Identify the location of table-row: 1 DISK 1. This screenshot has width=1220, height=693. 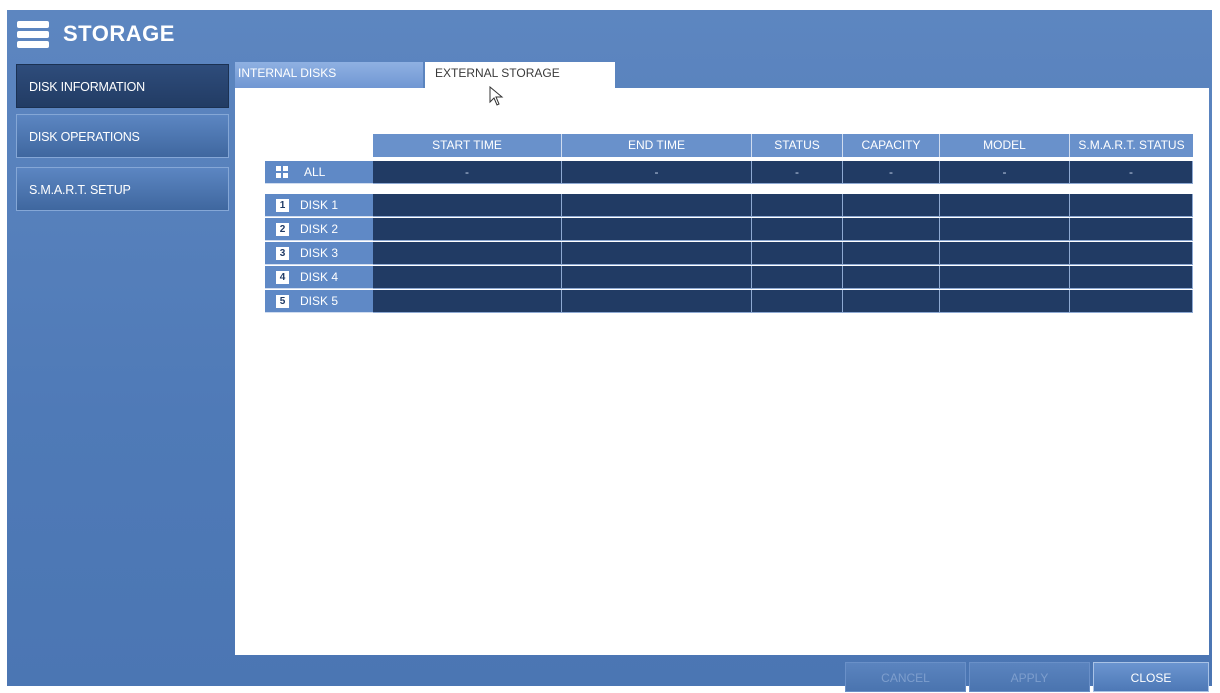
(729, 205).